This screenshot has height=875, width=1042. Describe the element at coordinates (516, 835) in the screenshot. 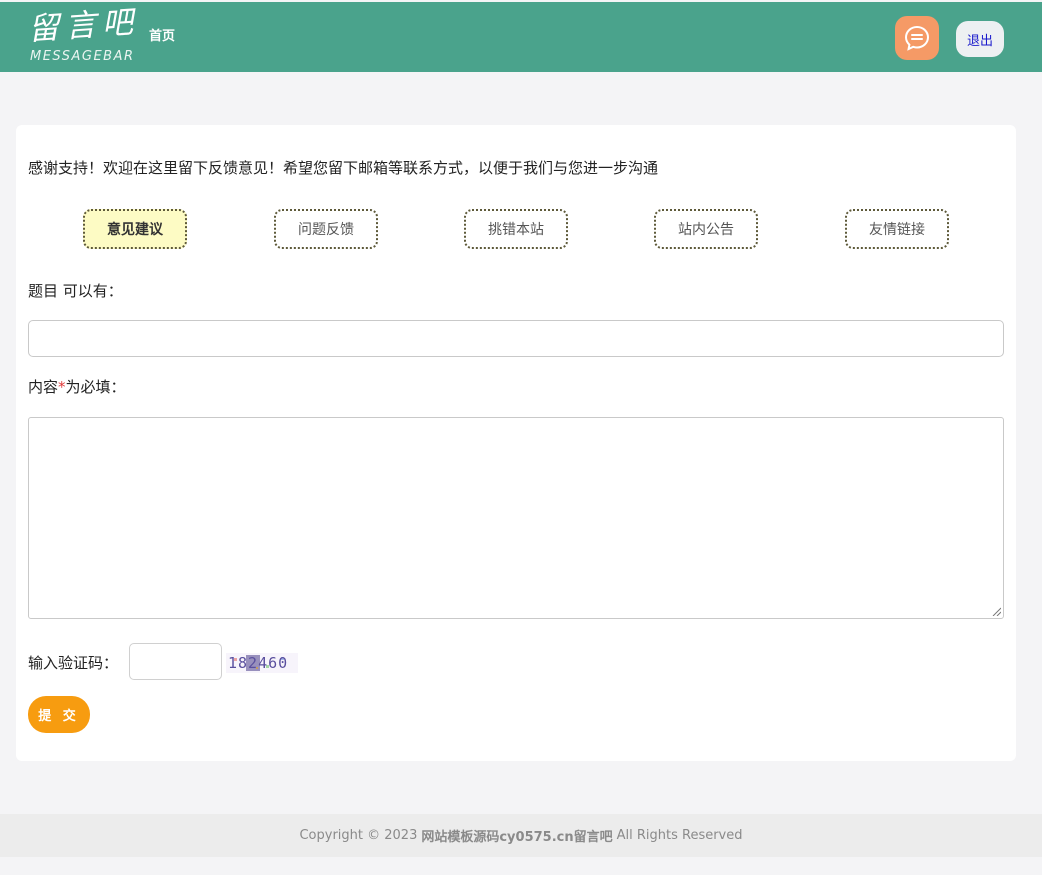

I see `footer-site-link: 网站模板源码cy0575.cn留言吧` at that location.